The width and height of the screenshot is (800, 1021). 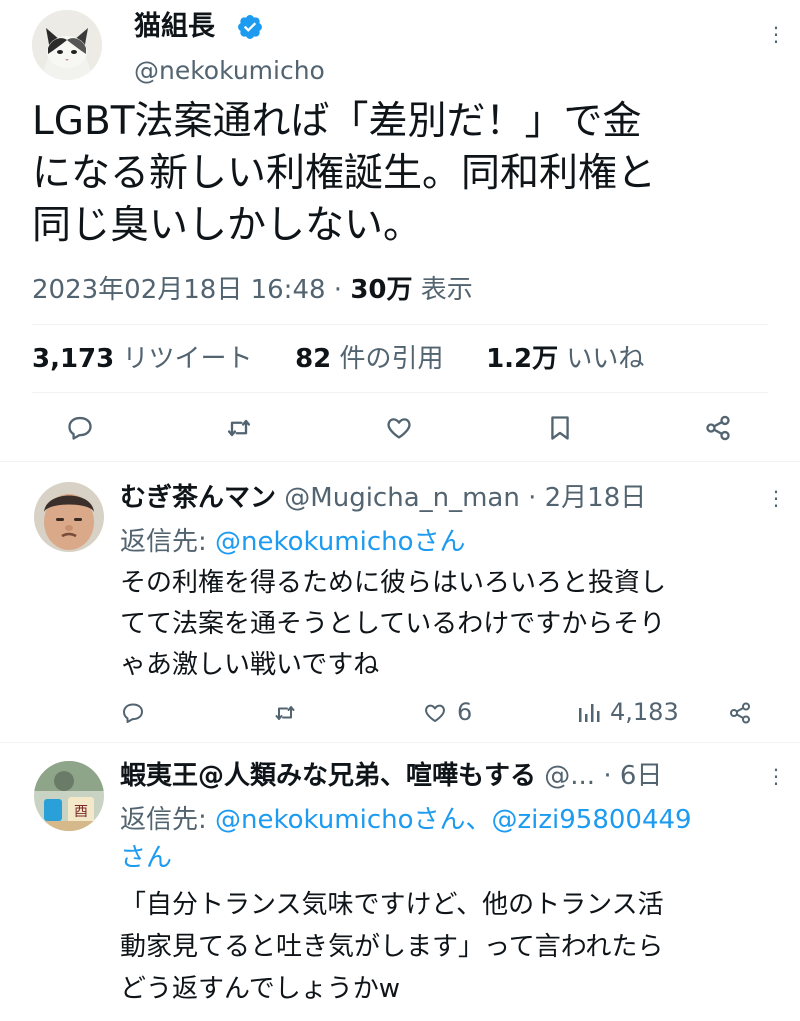 I want to click on author-avatar, so click(x=67, y=45).